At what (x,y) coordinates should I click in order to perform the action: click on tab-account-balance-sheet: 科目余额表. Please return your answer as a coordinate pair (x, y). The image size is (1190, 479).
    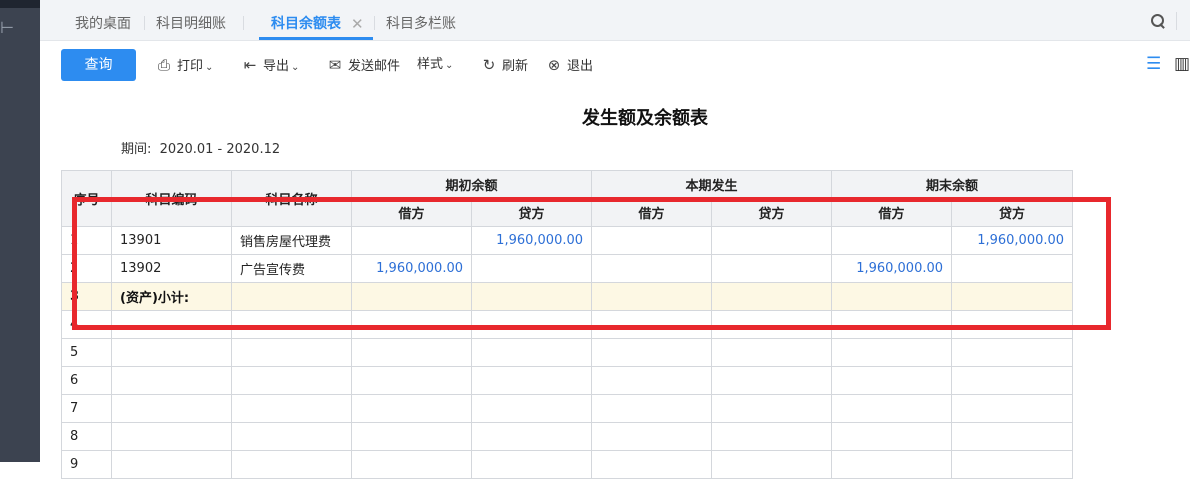
    Looking at the image, I should click on (306, 25).